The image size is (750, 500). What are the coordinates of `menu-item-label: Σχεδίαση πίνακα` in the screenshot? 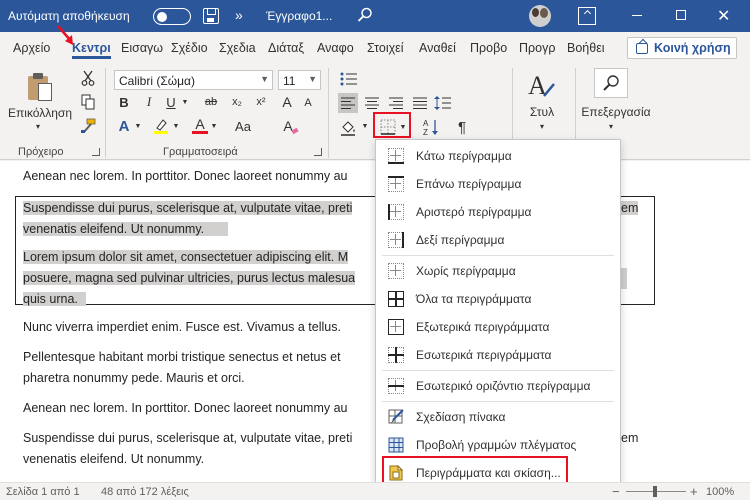 It's located at (461, 417).